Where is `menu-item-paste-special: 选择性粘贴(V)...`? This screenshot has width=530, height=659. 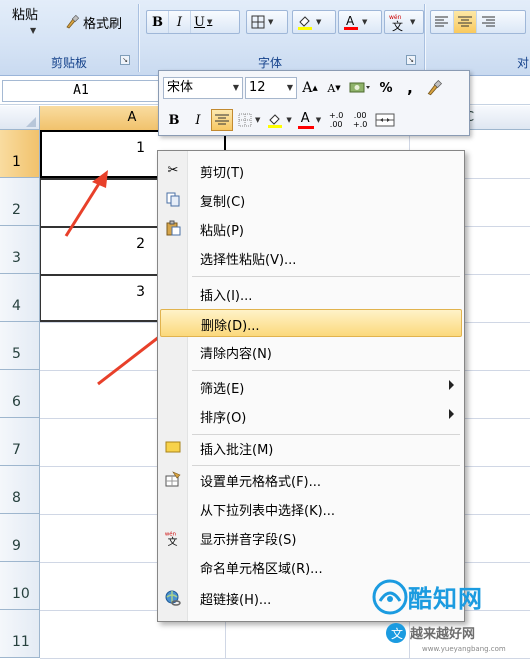
menu-item-paste-special: 选择性粘贴(V)... is located at coordinates (311, 258).